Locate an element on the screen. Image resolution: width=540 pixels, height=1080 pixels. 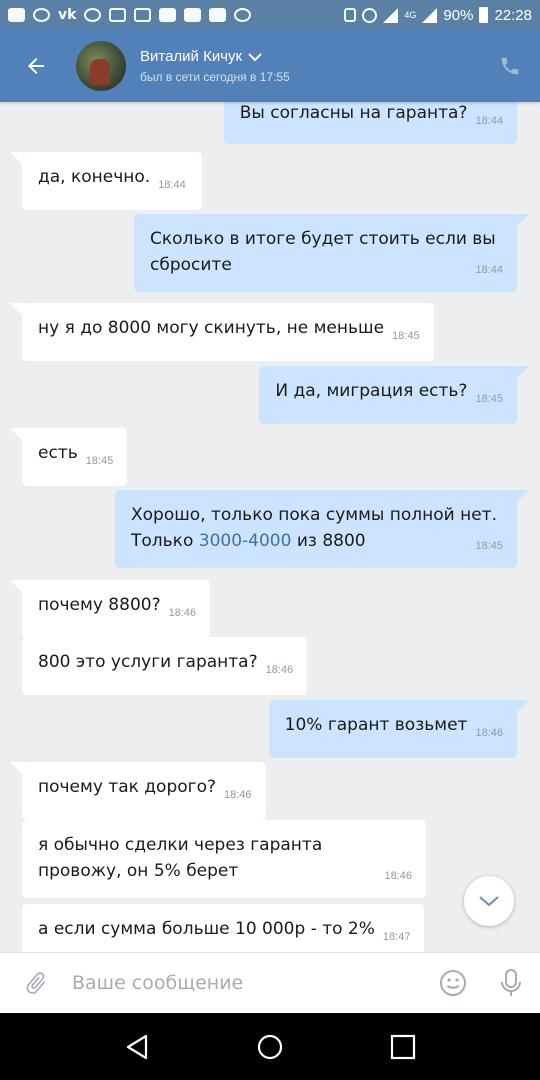
message-text: почему 8800? is located at coordinates (99, 605).